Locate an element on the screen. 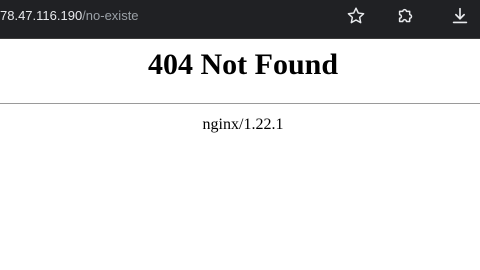 Image resolution: width=480 pixels, height=270 pixels. puzzle-icon is located at coordinates (406, 16).